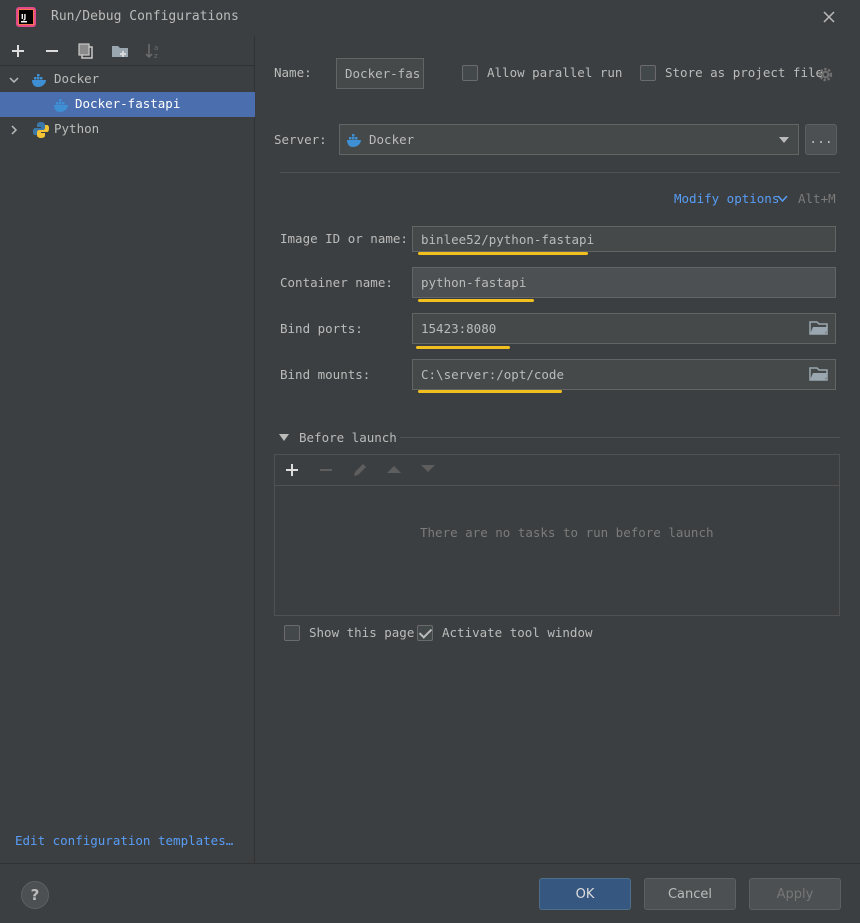 Image resolution: width=860 pixels, height=923 pixels. I want to click on apply-button: Apply, so click(795, 894).